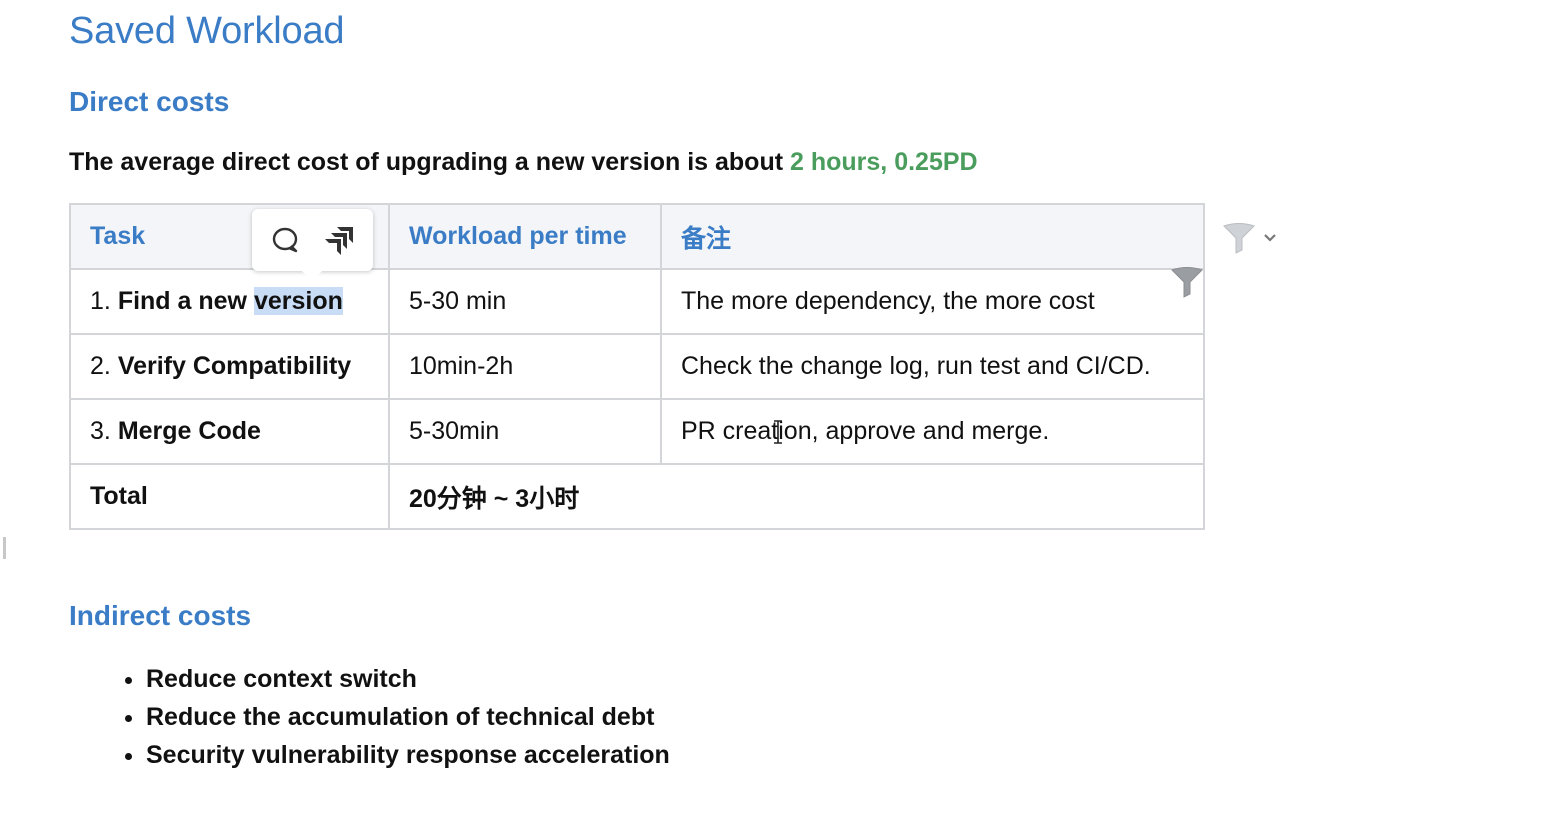  Describe the element at coordinates (932, 301) in the screenshot. I see `note-cell: The more dependency, the more cost` at that location.